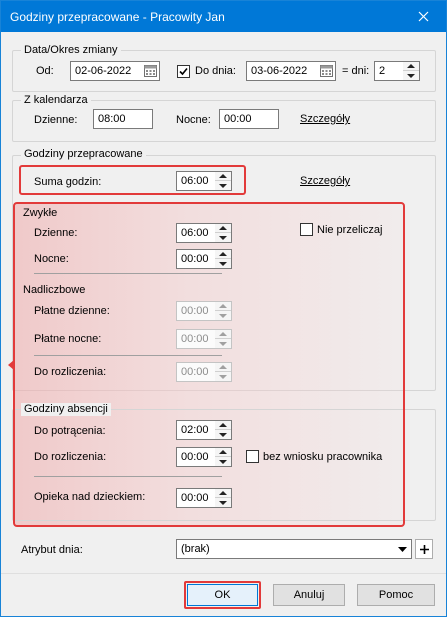  I want to click on kal-dzienne-label: Dzienne:, so click(56, 120).